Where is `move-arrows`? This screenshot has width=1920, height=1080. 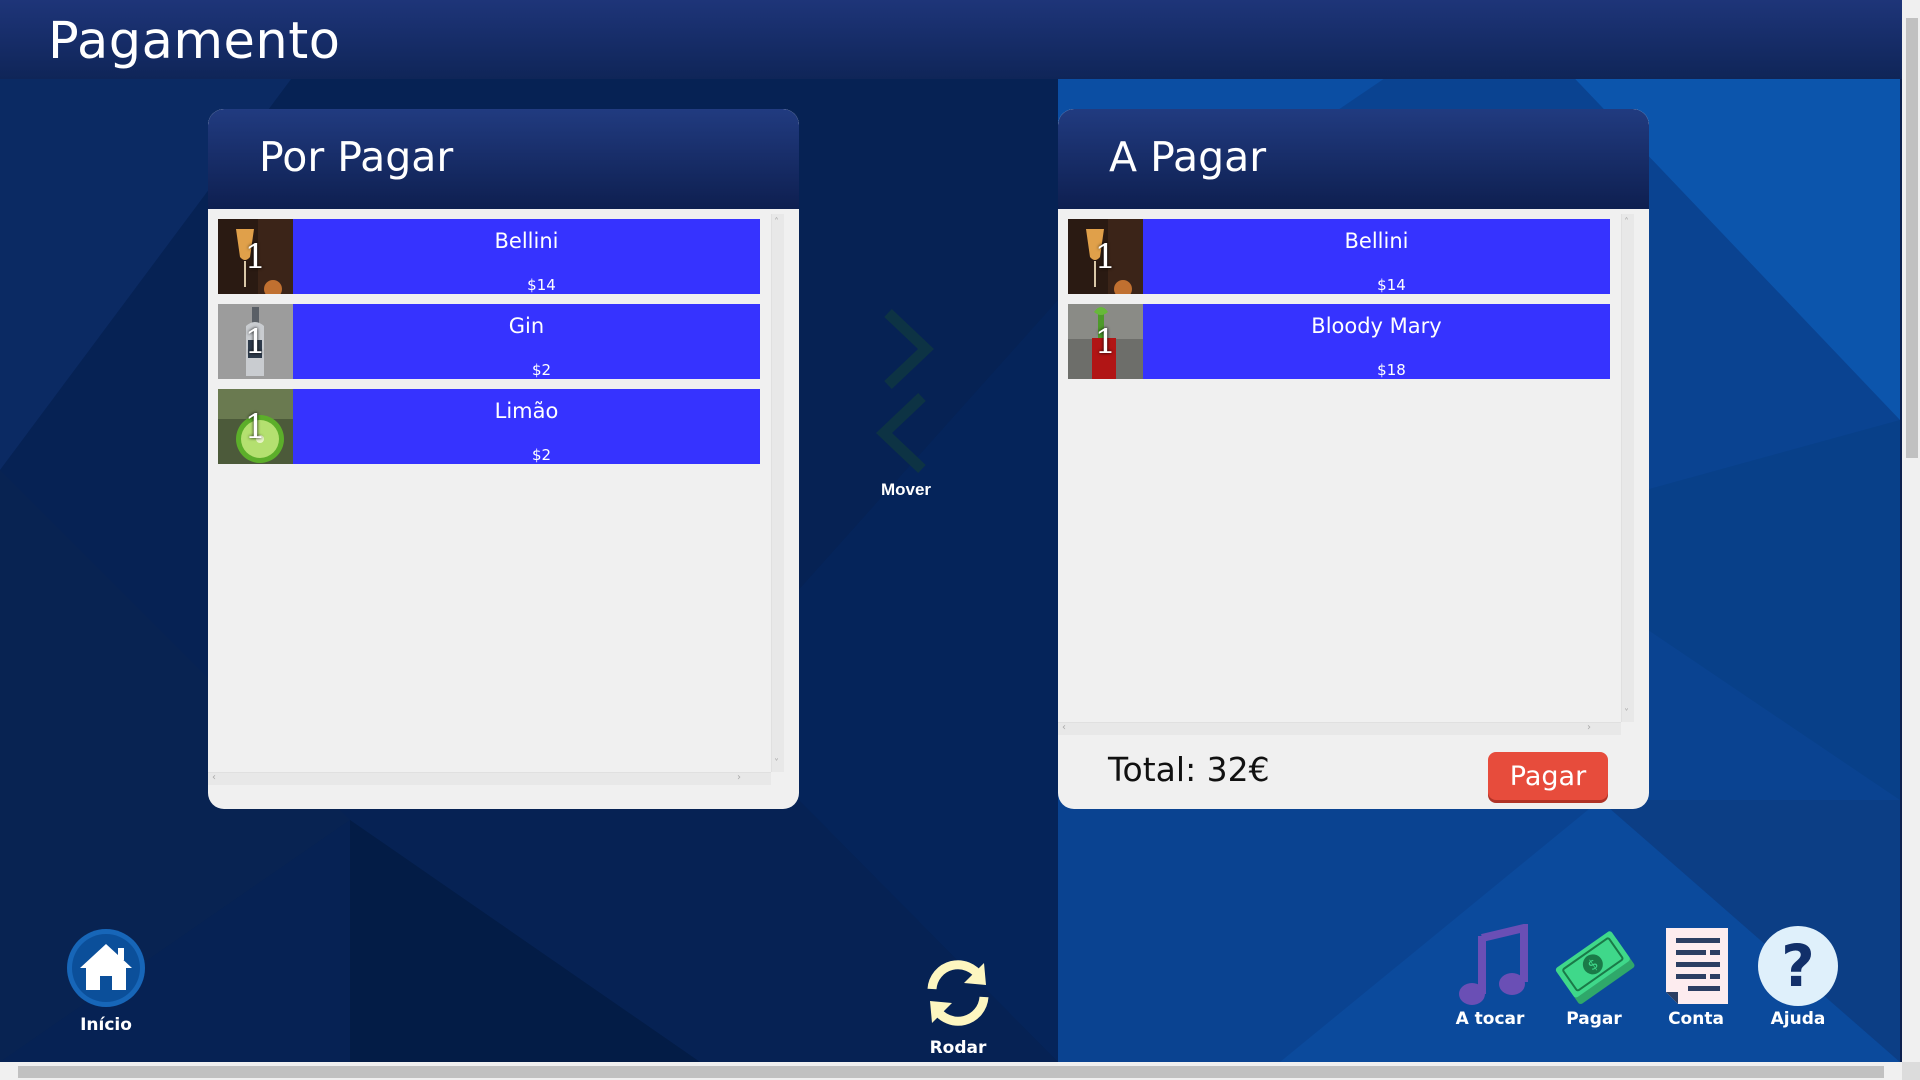
move-arrows is located at coordinates (905, 391).